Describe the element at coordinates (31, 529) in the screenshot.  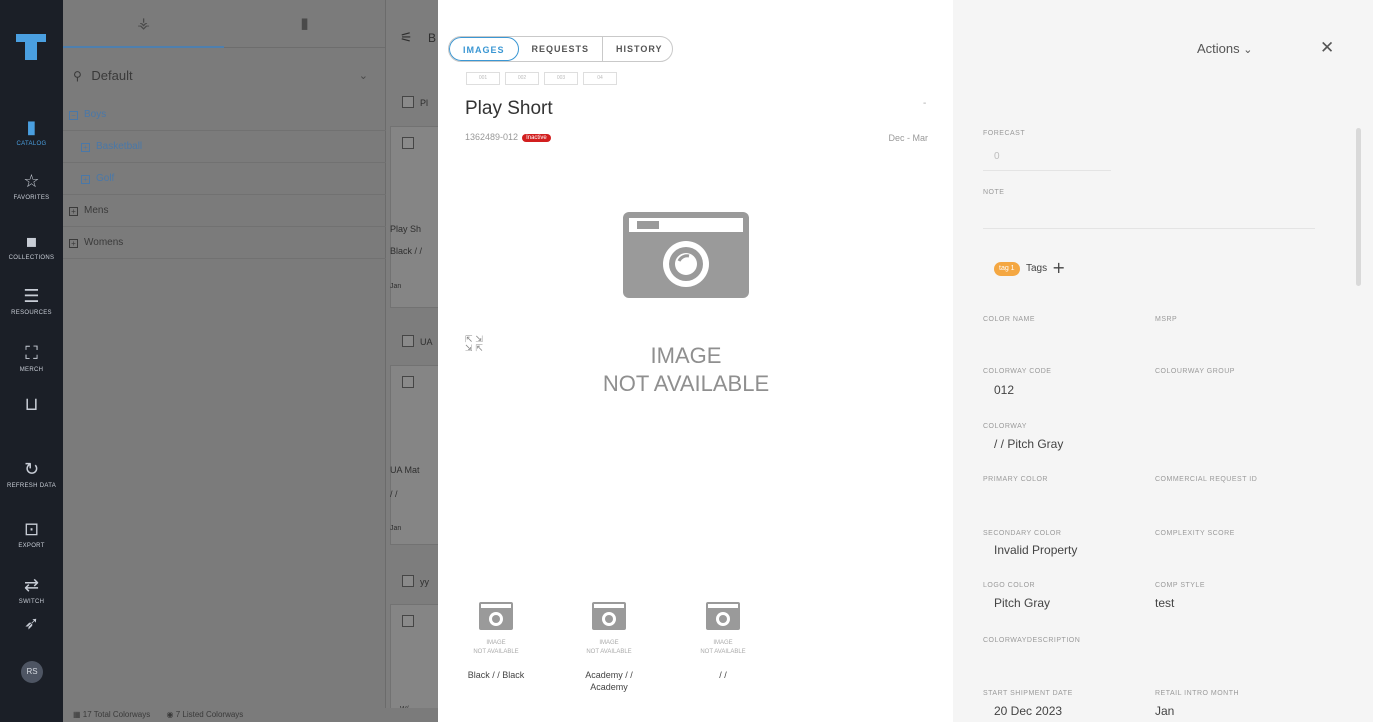
I see `export-icon: ⊡` at that location.